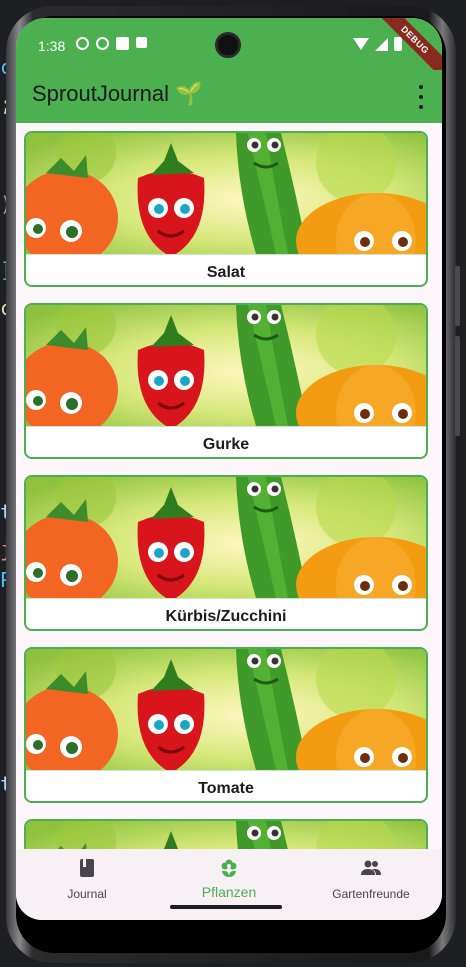 This screenshot has width=466, height=967. Describe the element at coordinates (87, 879) in the screenshot. I see `nav-item-journal: Journal` at that location.